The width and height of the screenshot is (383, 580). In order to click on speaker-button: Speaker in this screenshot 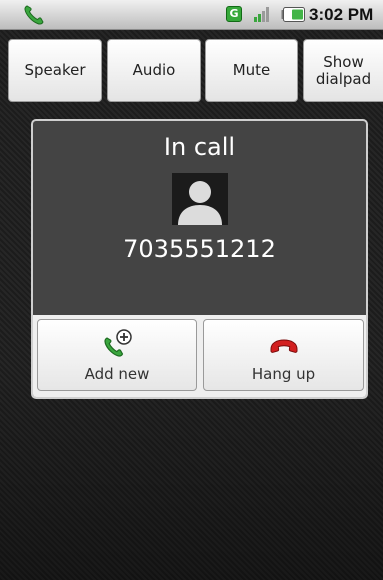, I will do `click(55, 70)`.